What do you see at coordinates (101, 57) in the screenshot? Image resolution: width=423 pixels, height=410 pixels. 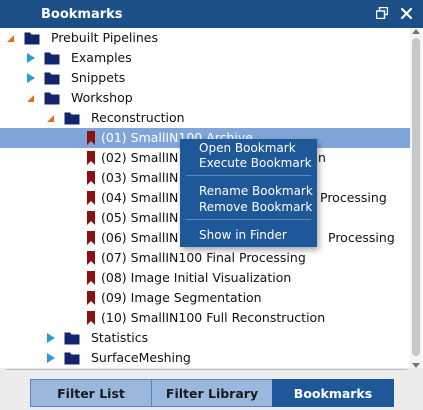 I see `tree-item-label: Examples` at bounding box center [101, 57].